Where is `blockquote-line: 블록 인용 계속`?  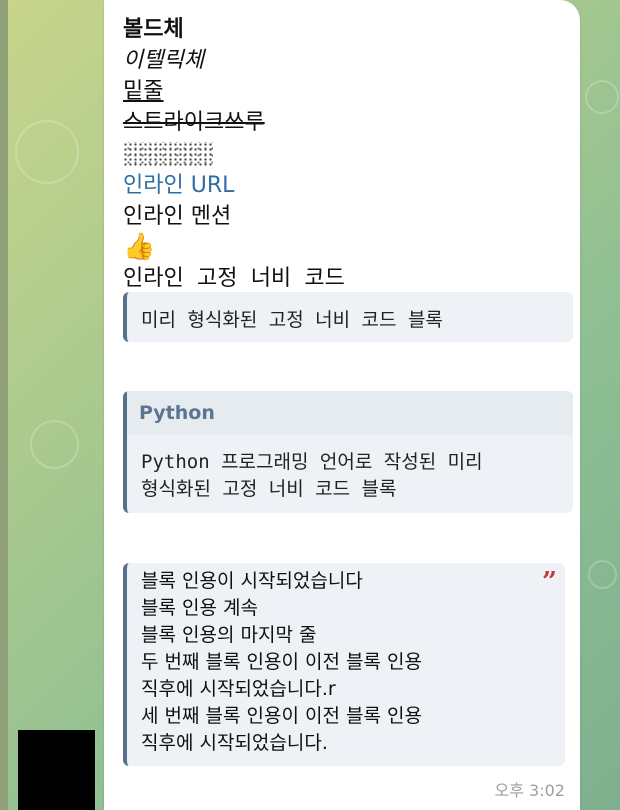 blockquote-line: 블록 인용 계속 is located at coordinates (199, 608).